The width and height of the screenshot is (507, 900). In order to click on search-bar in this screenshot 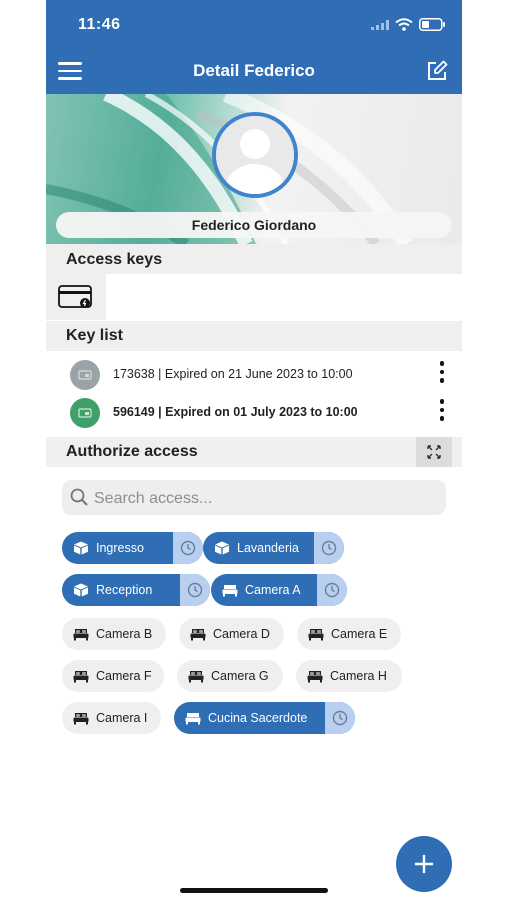, I will do `click(254, 498)`.